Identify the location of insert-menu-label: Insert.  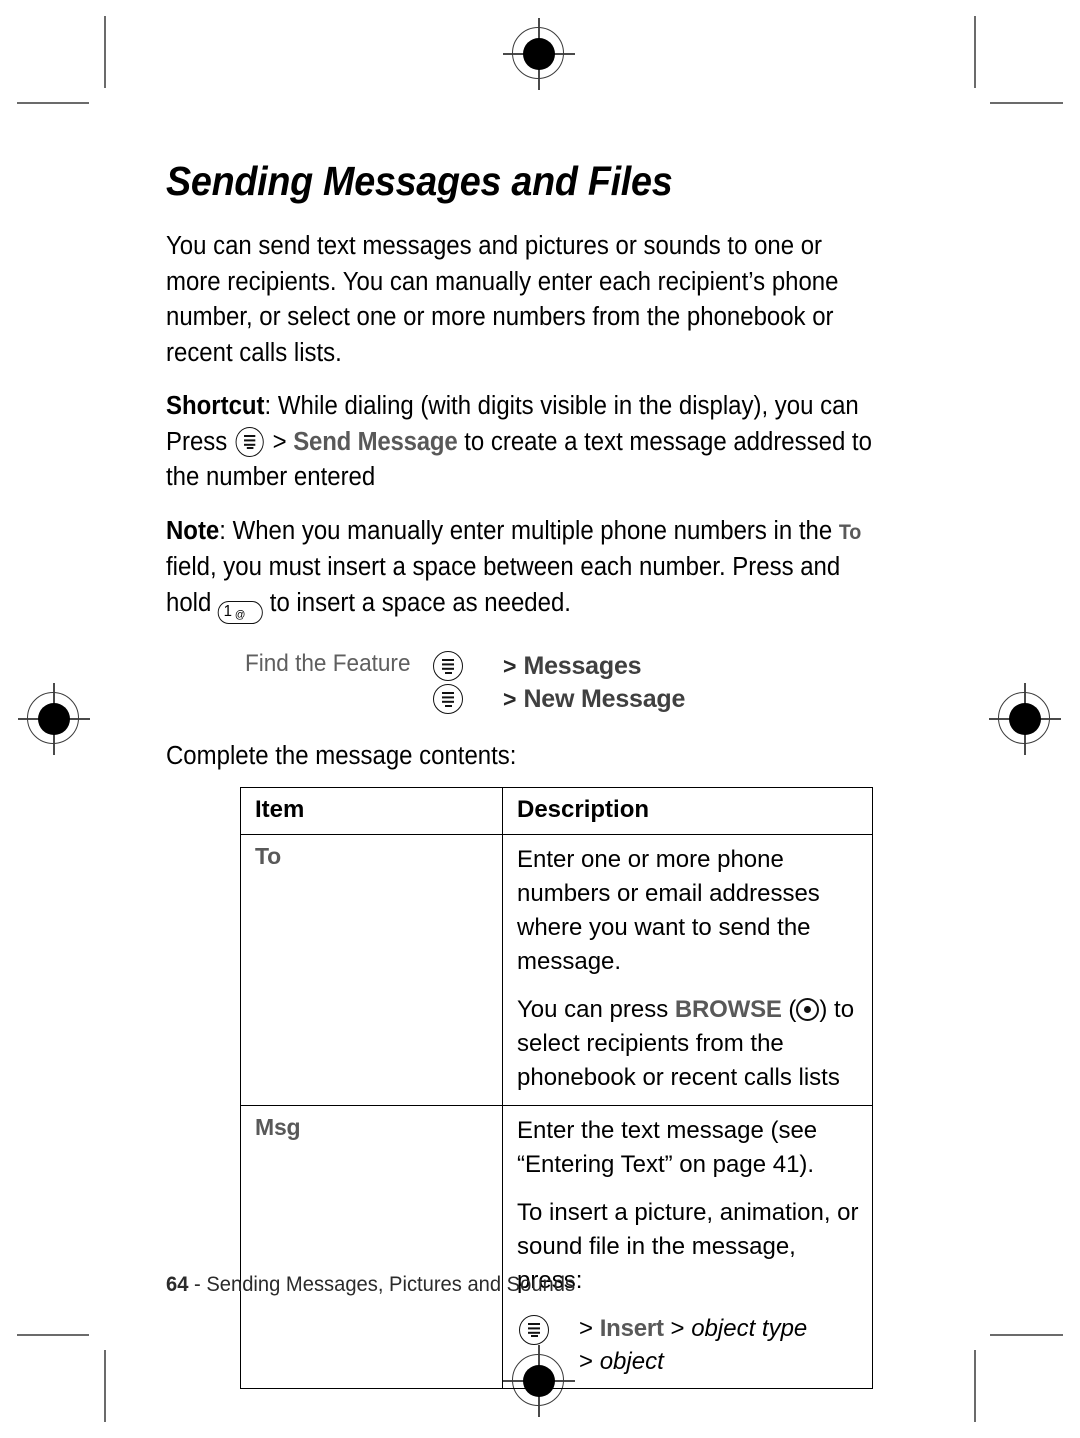
(631, 1328).